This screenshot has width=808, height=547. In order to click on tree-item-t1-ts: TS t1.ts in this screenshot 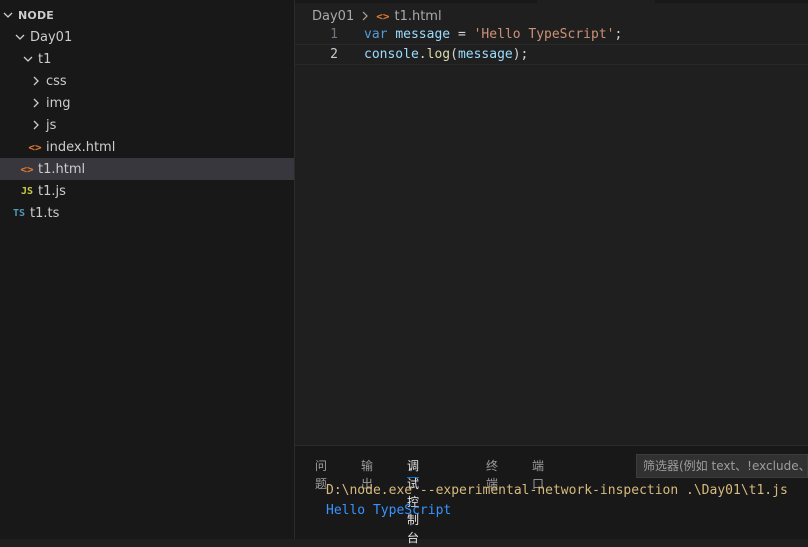, I will do `click(147, 213)`.